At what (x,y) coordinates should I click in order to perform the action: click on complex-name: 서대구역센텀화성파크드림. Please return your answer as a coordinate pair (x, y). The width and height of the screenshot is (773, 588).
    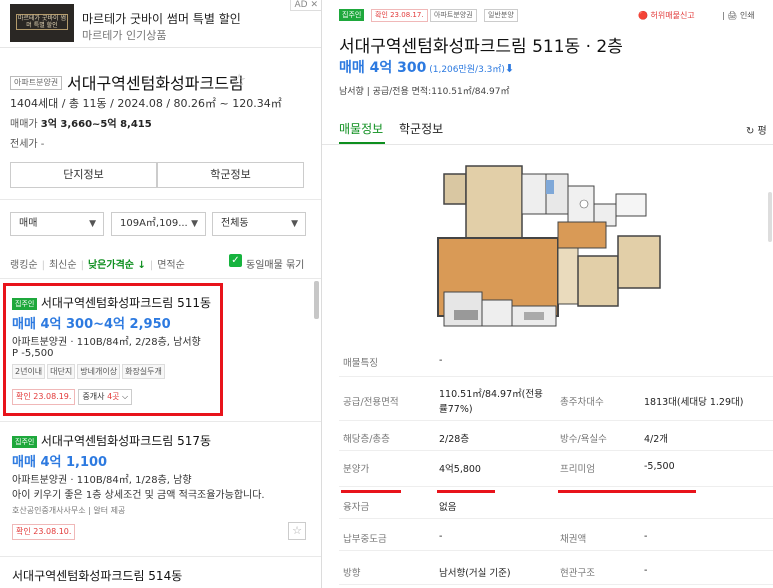
    Looking at the image, I should click on (155, 83).